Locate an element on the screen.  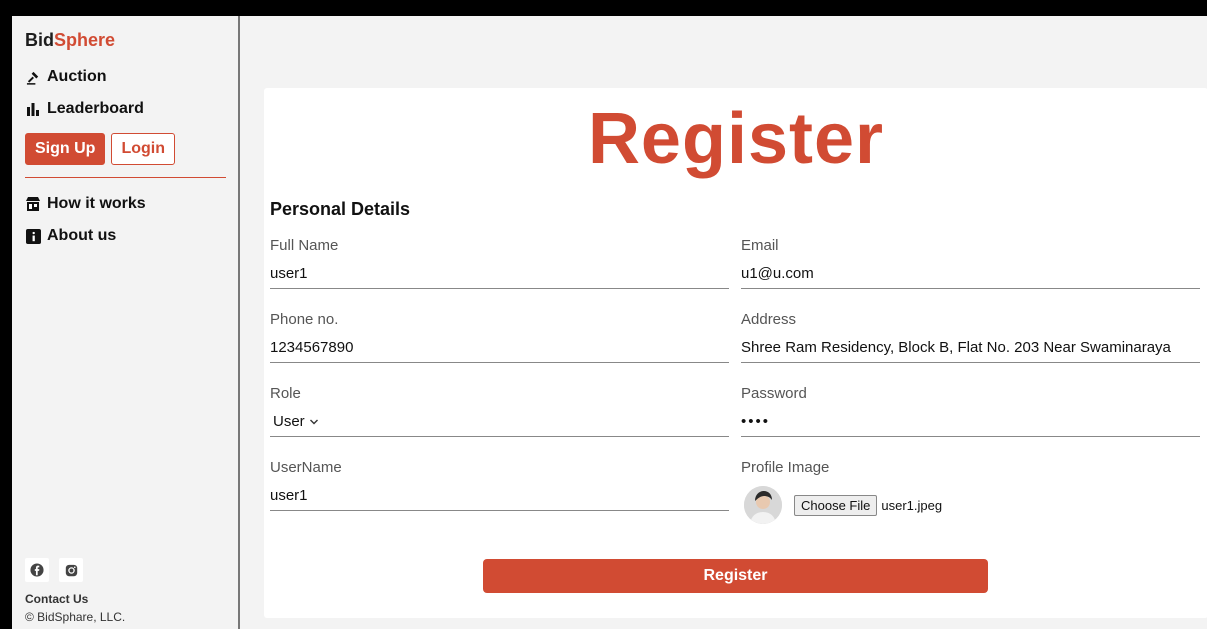
password-field: Password •••• is located at coordinates (970, 411).